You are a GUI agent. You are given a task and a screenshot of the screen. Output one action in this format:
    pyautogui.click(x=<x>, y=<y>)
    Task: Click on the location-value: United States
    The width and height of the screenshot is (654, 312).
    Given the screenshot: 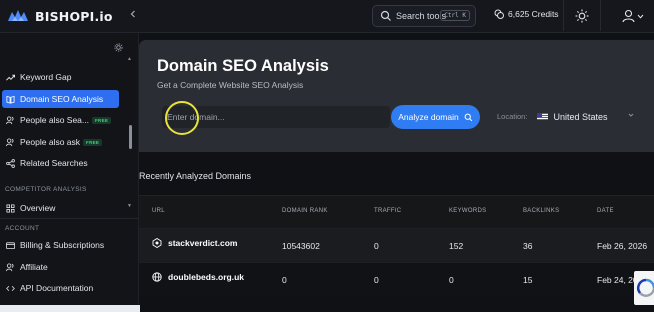 What is the action you would take?
    pyautogui.click(x=580, y=116)
    